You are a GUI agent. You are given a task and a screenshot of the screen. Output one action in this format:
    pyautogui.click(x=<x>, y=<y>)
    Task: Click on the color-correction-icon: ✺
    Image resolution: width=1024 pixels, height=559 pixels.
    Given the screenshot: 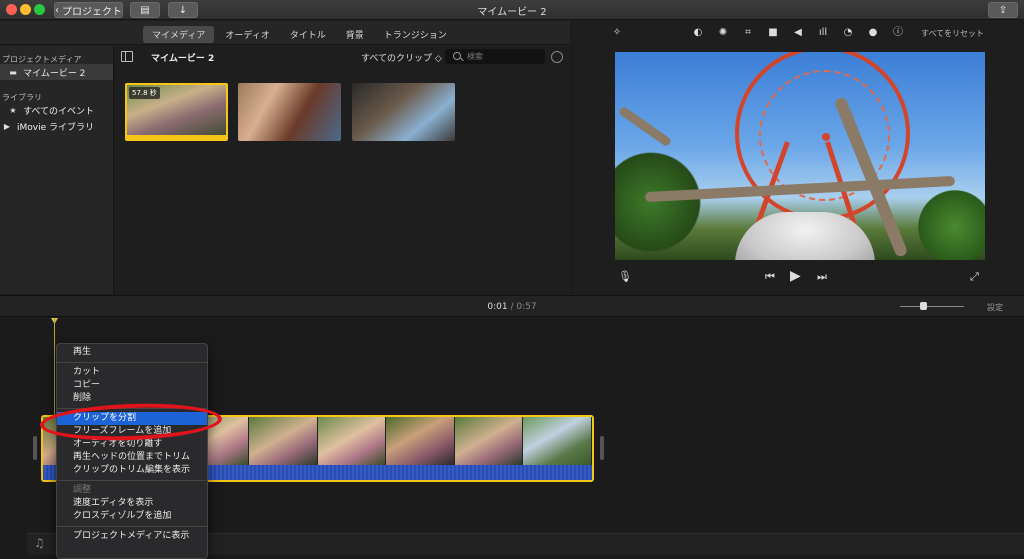 What is the action you would take?
    pyautogui.click(x=723, y=33)
    